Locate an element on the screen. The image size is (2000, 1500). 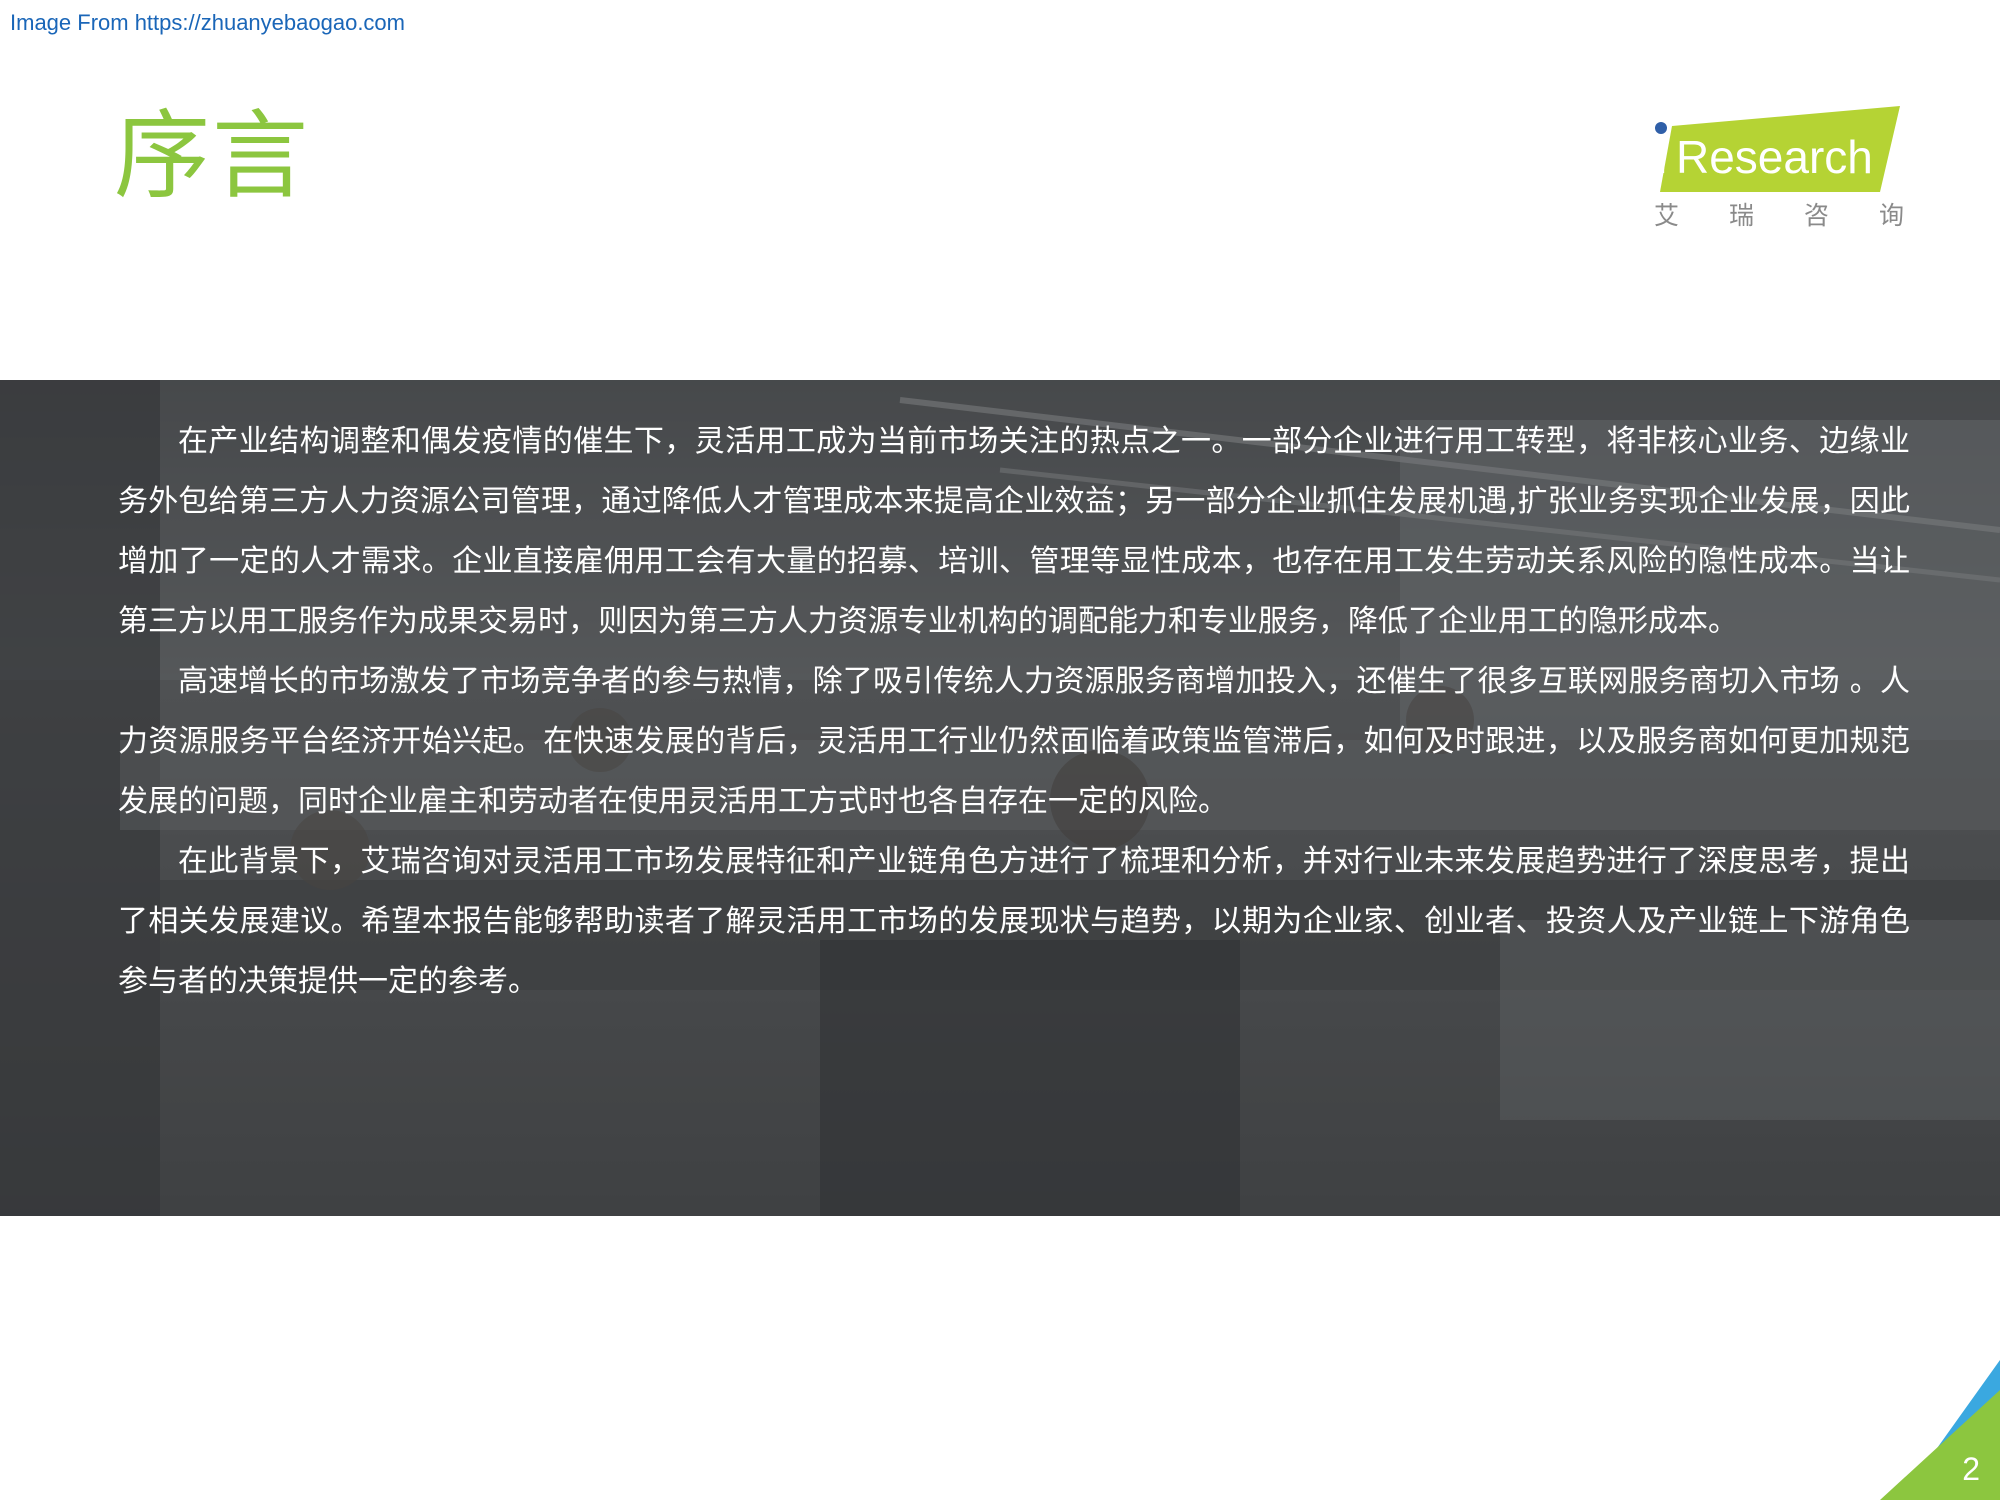
logo-subtitle-char: 艾 is located at coordinates (1667, 215).